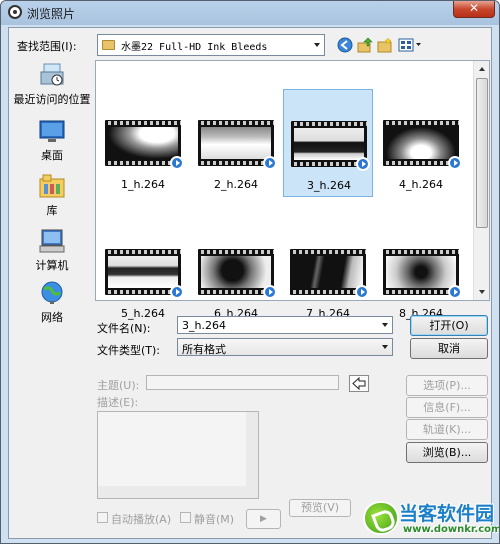  I want to click on close-button: ✕, so click(474, 9).